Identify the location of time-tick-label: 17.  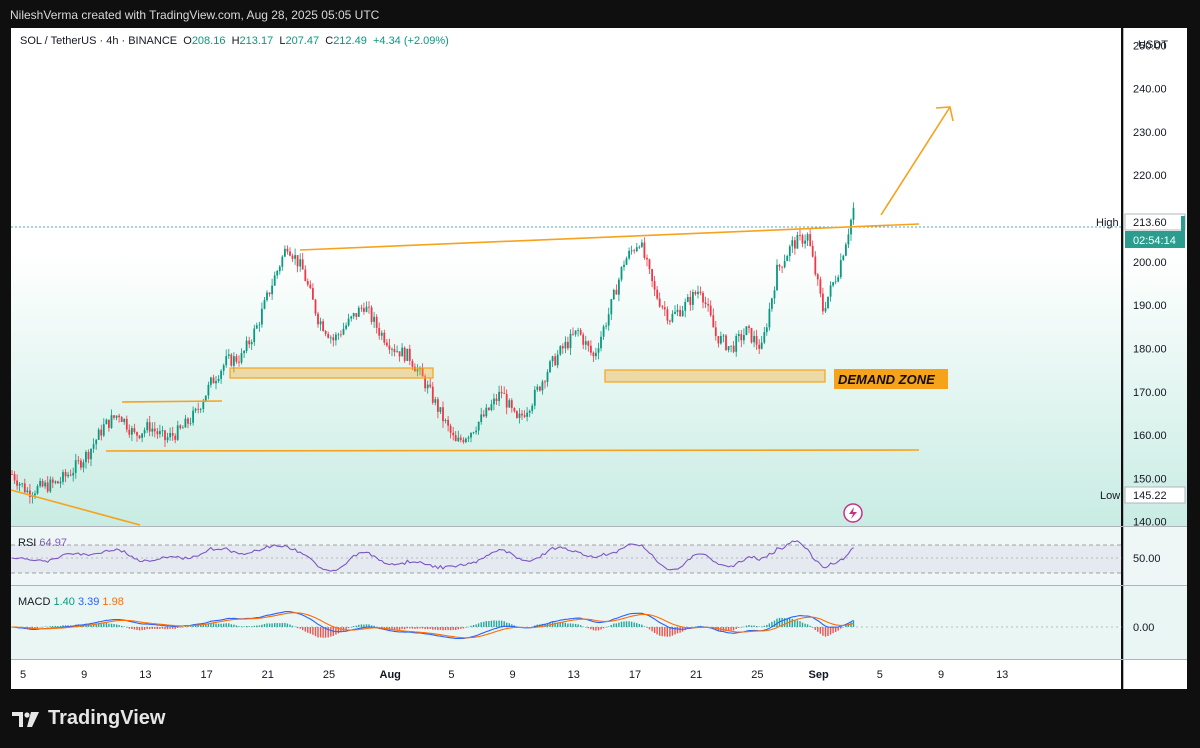
(635, 675).